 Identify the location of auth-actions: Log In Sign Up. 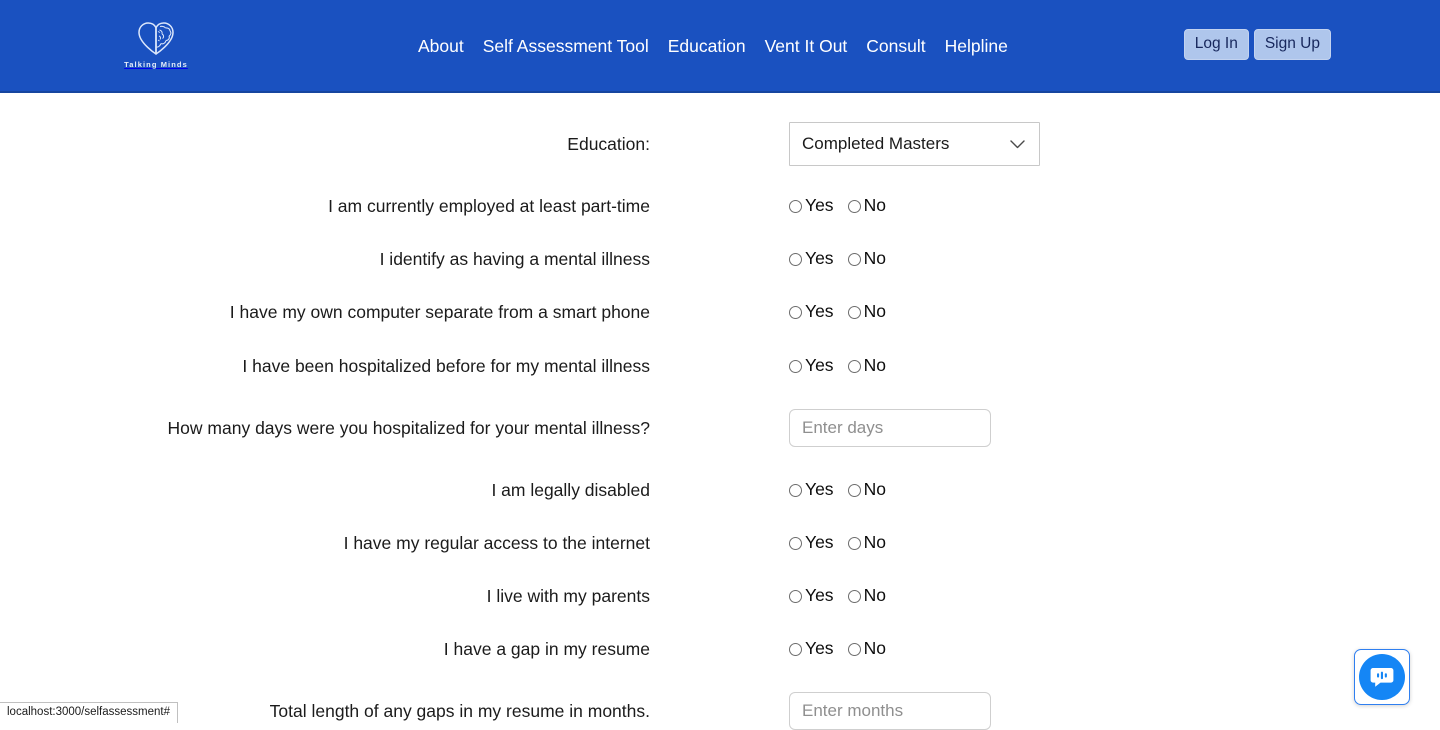
(1257, 44).